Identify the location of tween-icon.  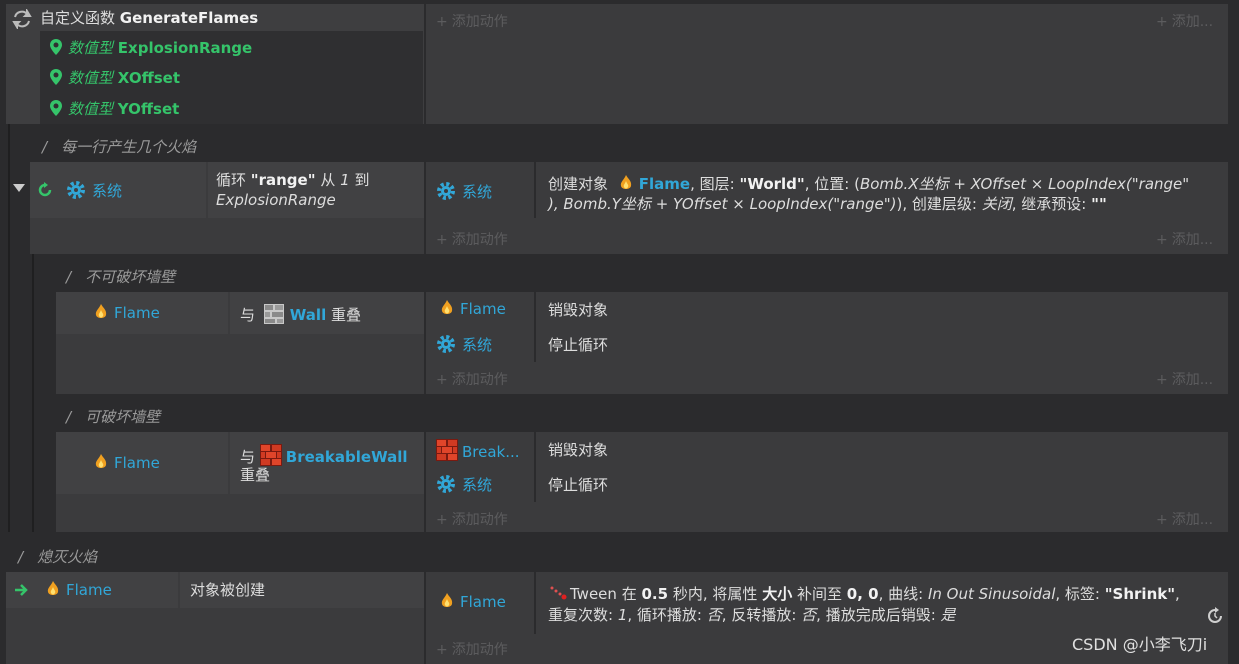
(558, 593).